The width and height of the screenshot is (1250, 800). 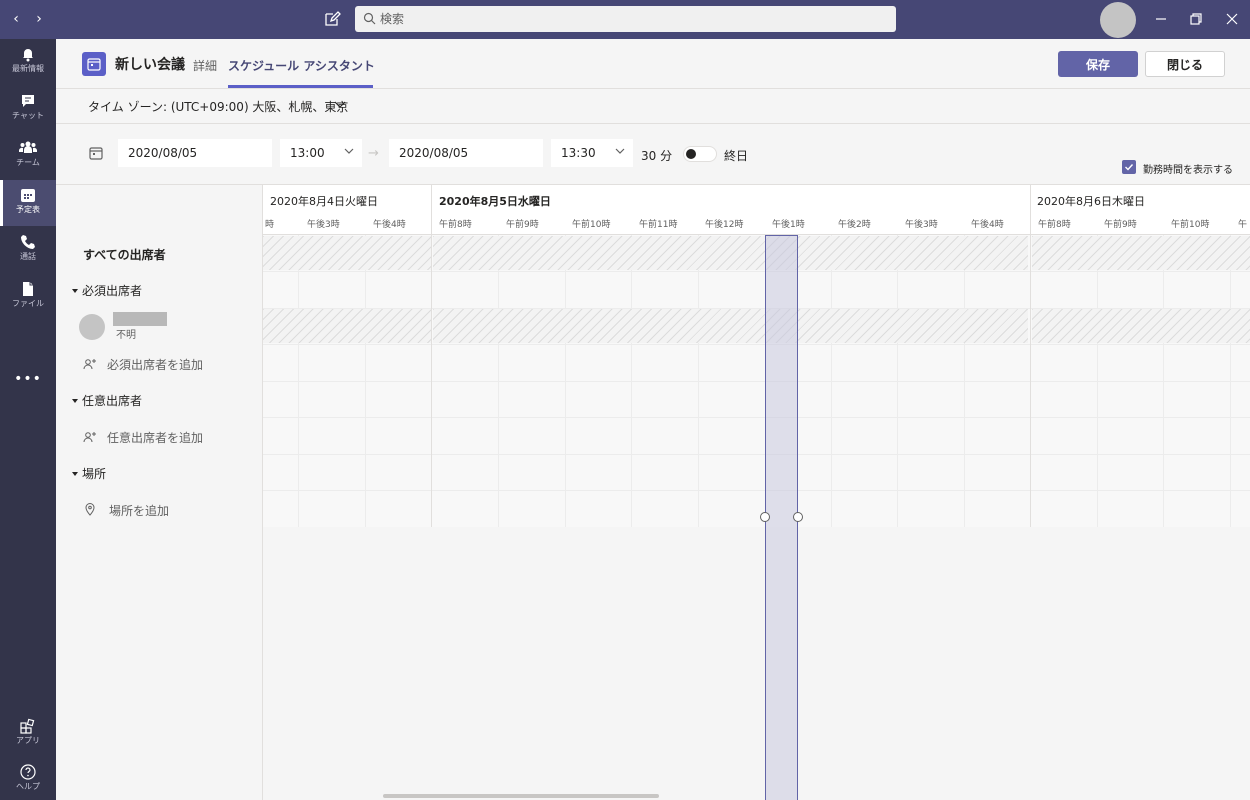 I want to click on end-time-select: 13:30, so click(x=592, y=153).